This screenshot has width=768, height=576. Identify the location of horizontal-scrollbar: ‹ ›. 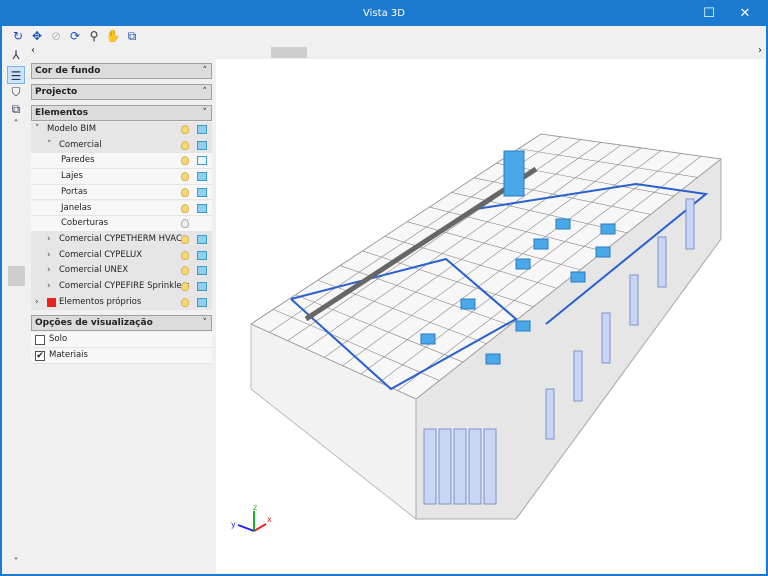
(397, 52).